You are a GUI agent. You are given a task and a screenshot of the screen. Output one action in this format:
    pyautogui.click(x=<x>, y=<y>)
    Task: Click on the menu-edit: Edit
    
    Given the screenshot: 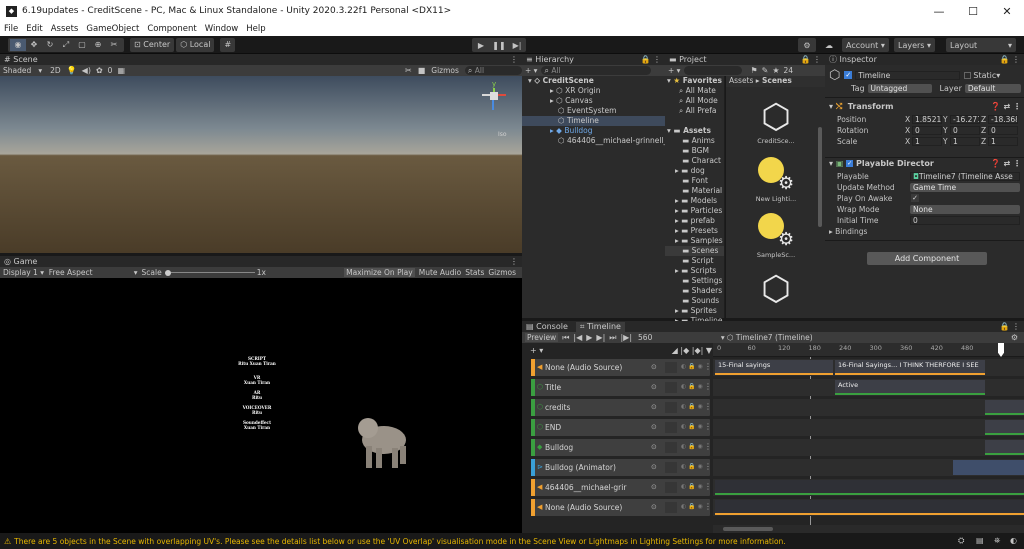 What is the action you would take?
    pyautogui.click(x=34, y=29)
    